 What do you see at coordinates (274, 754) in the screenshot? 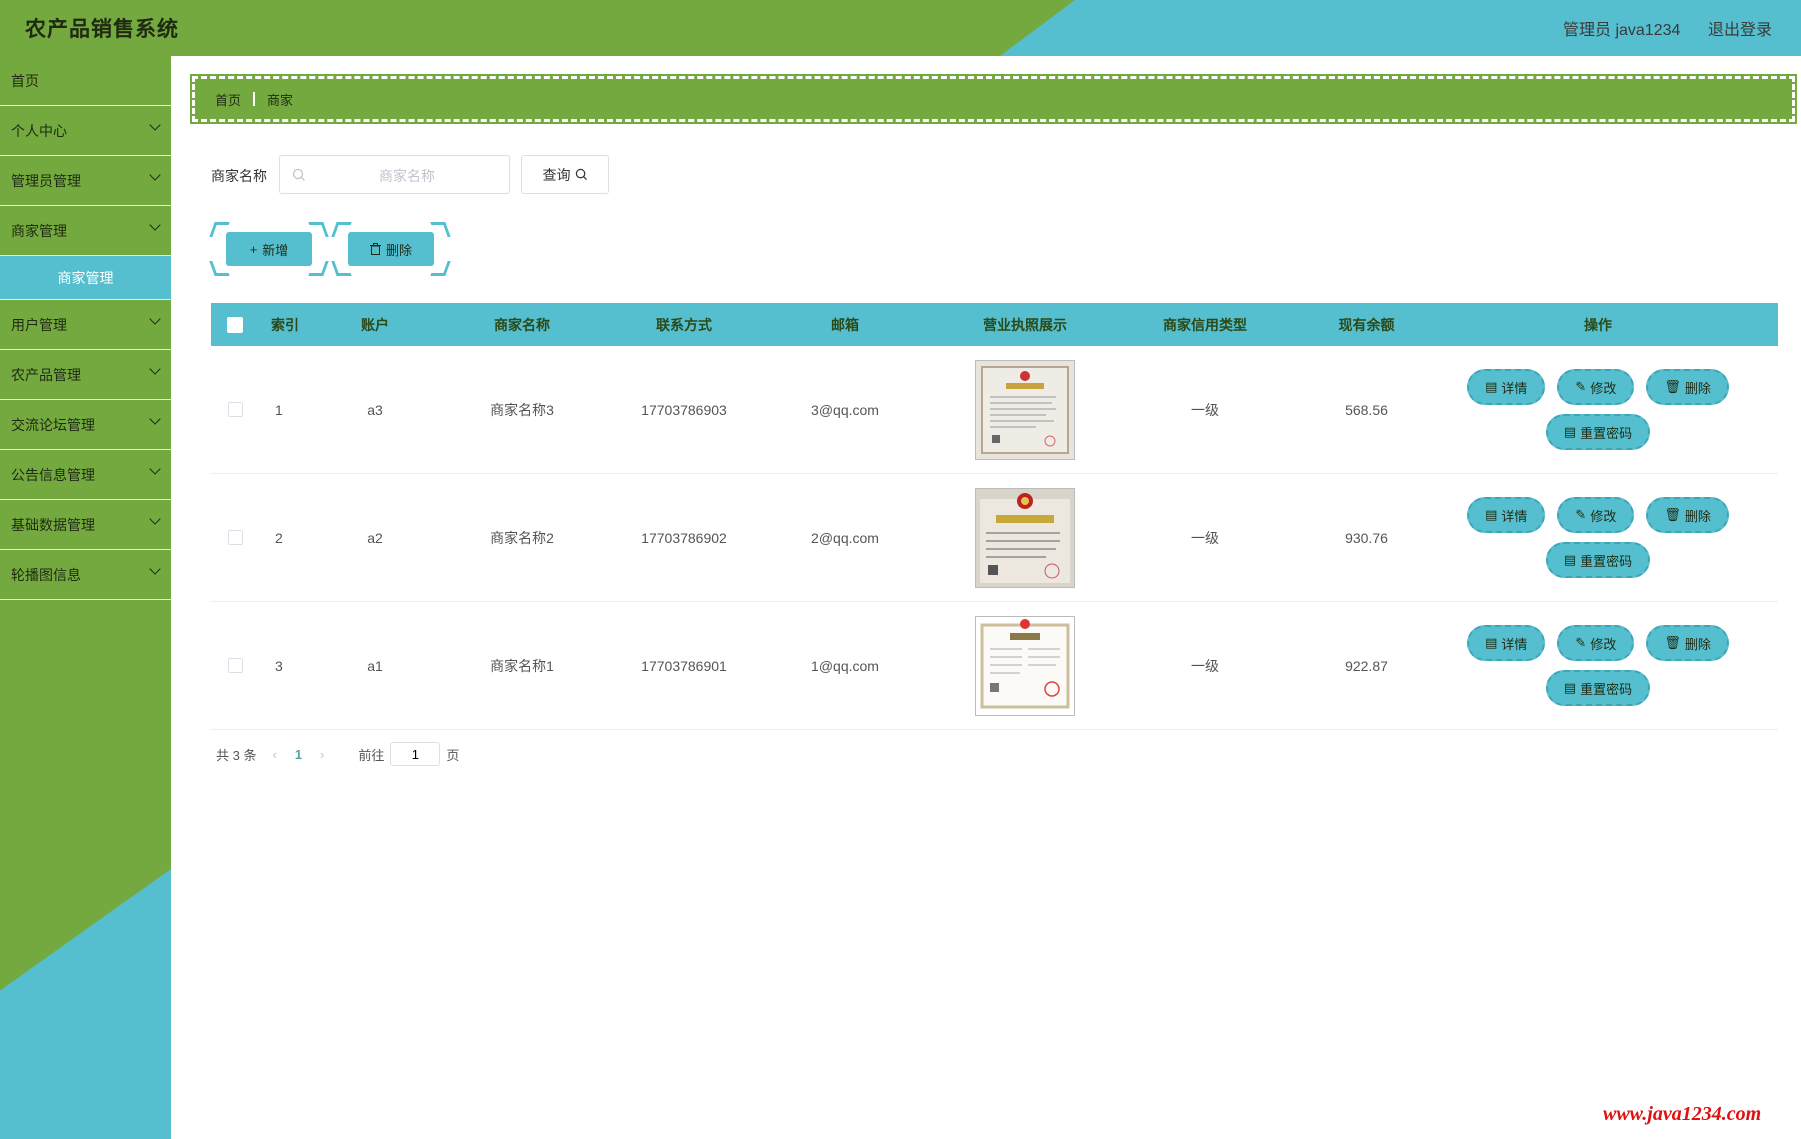
I see `chevron-left-icon: ‹` at bounding box center [274, 754].